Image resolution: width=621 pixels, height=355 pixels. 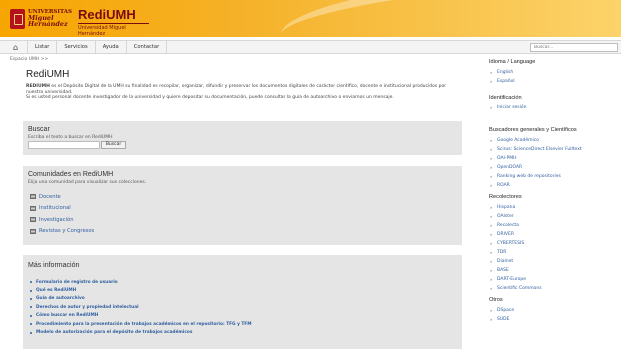 I want to click on sidebar-item-login: » Iniciar sesión, so click(x=508, y=107).